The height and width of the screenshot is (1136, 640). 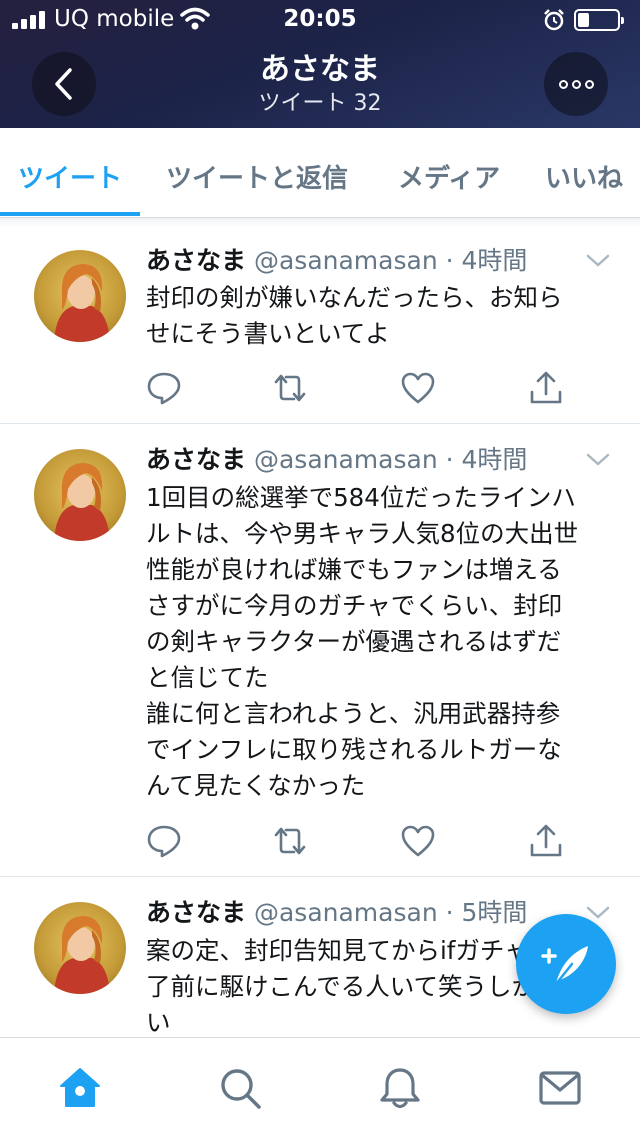 I want to click on home-icon, so click(x=80, y=1088).